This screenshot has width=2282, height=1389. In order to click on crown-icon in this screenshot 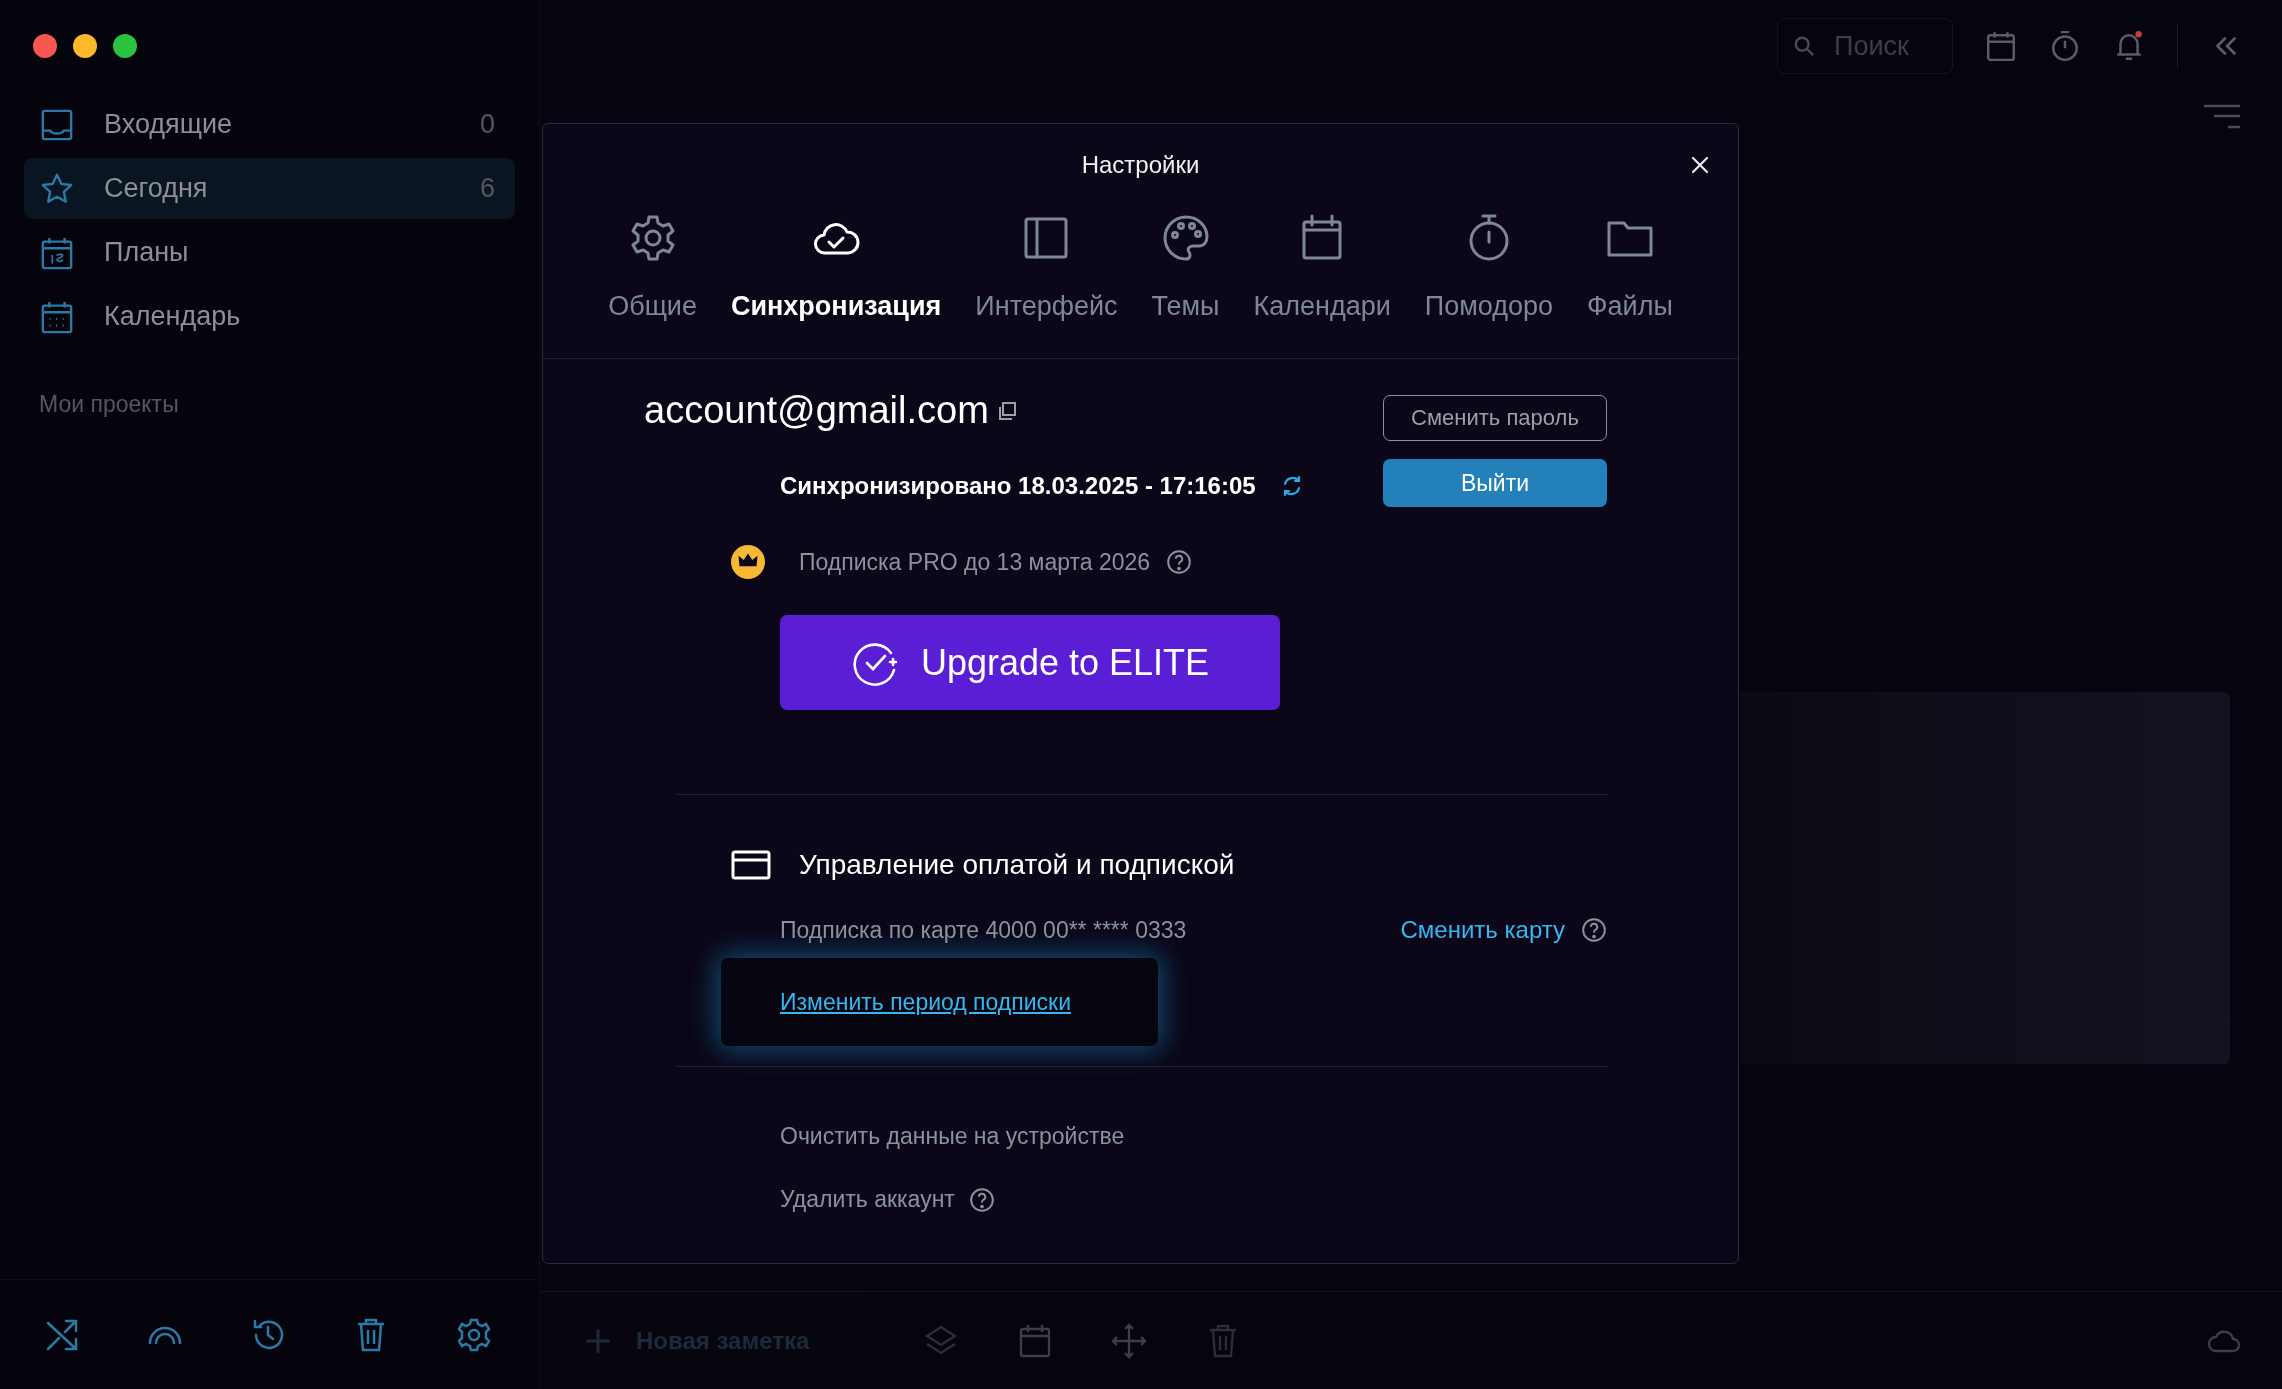, I will do `click(748, 562)`.